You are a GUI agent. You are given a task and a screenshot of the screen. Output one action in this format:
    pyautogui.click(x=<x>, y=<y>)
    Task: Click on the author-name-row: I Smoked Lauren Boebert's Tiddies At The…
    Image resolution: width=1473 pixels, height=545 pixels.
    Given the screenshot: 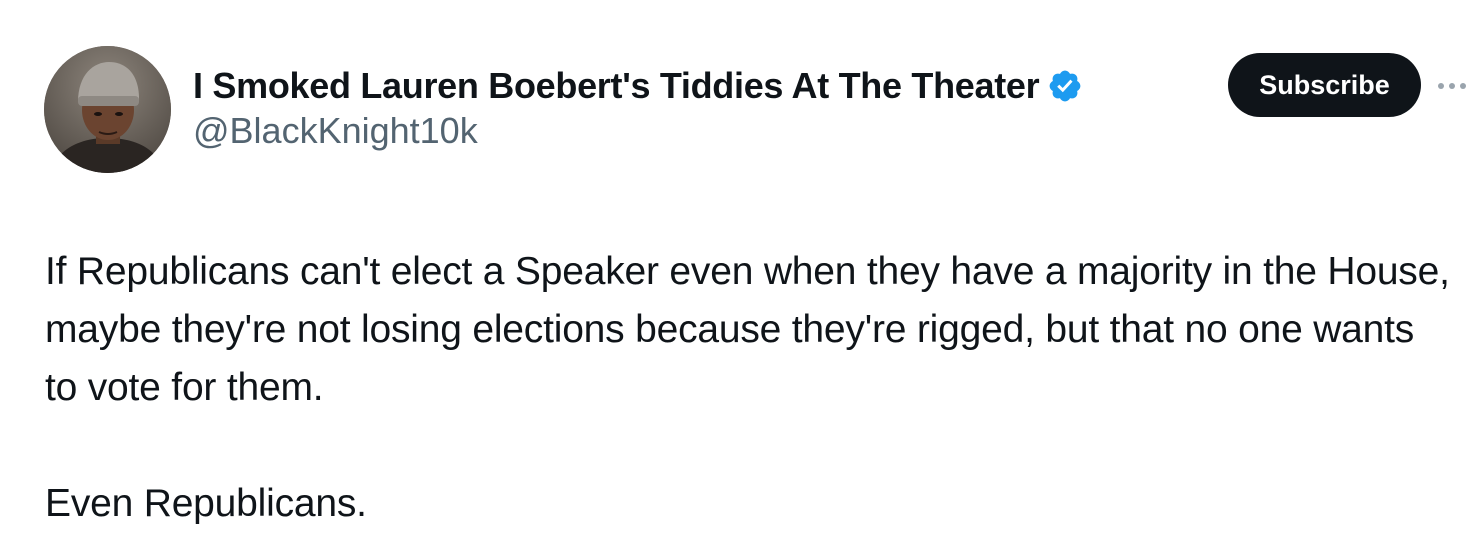 What is the action you would take?
    pyautogui.click(x=638, y=86)
    